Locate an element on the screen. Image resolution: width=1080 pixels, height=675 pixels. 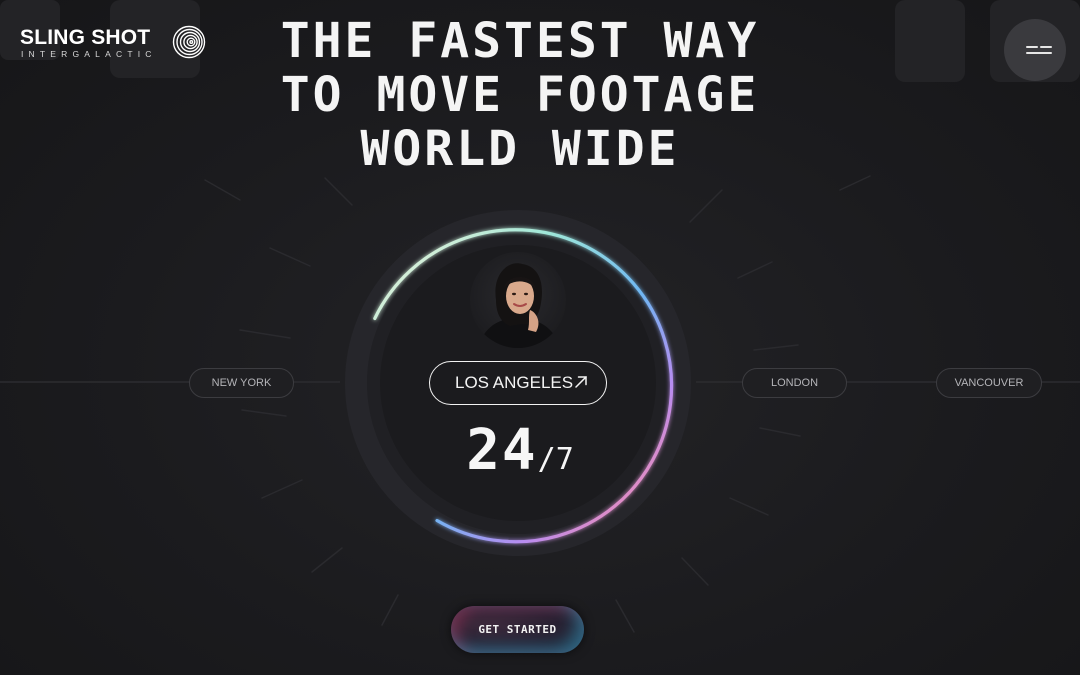
arrow-up-right-icon is located at coordinates (581, 382).